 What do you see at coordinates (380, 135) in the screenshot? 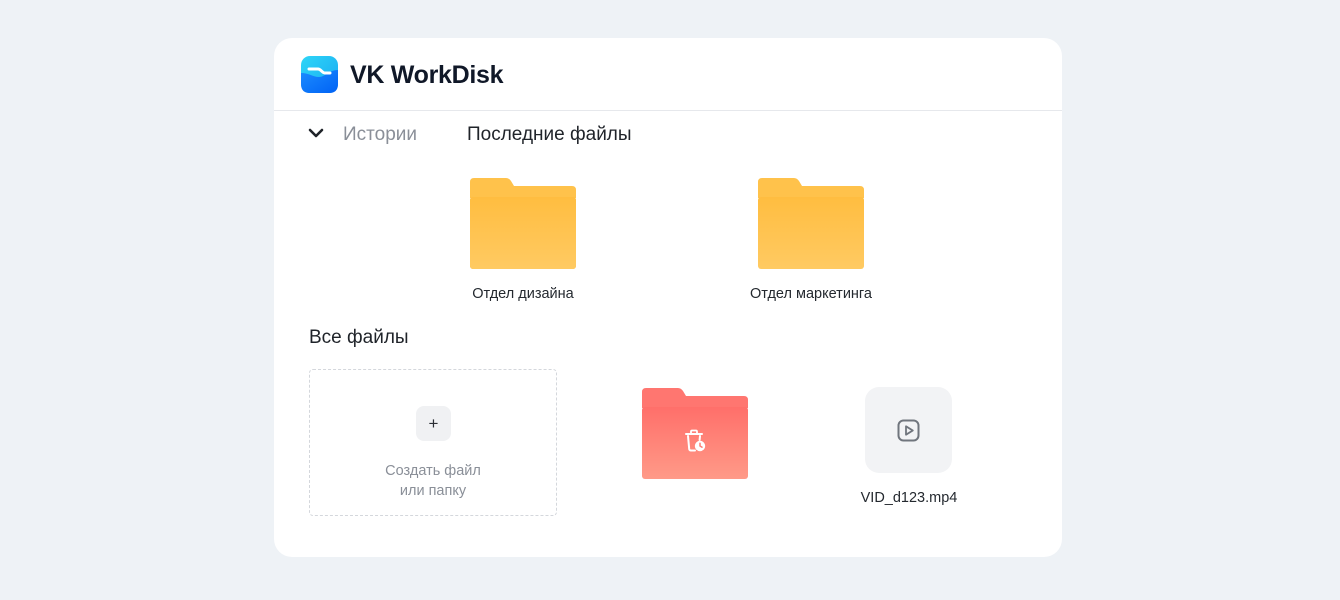
I see `tab-stories: Истории` at bounding box center [380, 135].